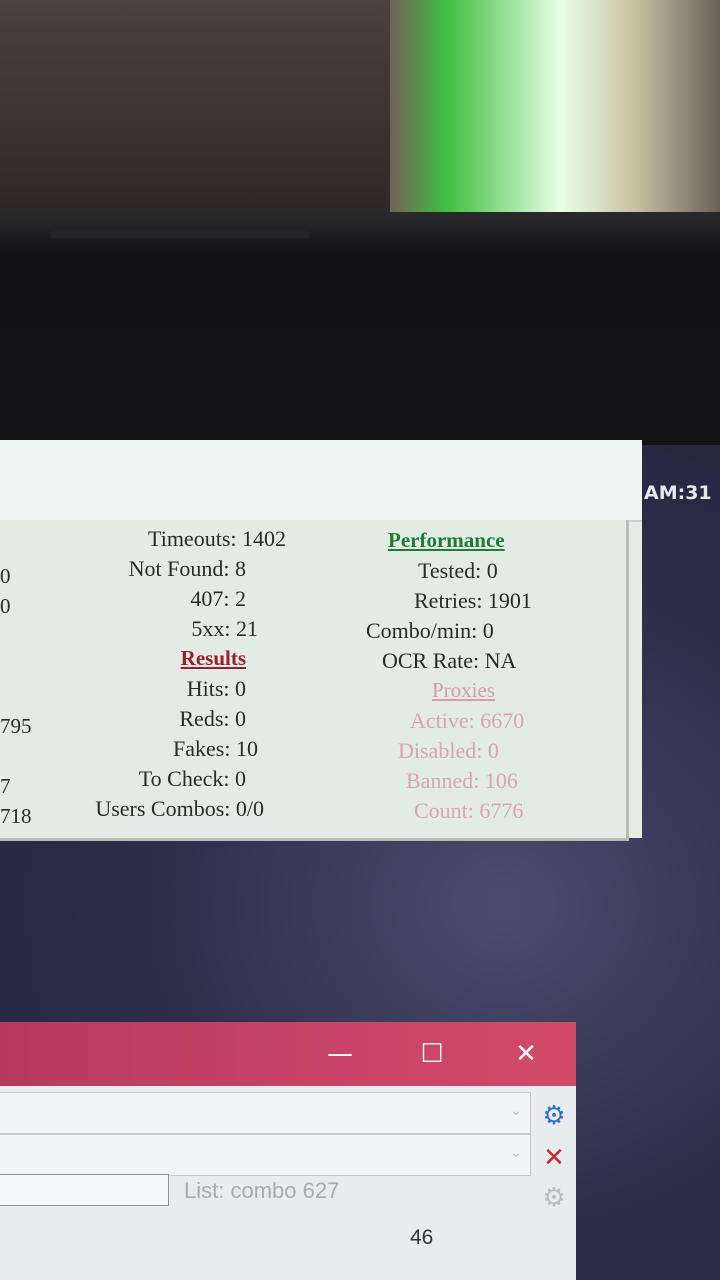 The width and height of the screenshot is (720, 1280). Describe the element at coordinates (462, 780) in the screenshot. I see `proxies-banned-stat: Banned: 106` at that location.